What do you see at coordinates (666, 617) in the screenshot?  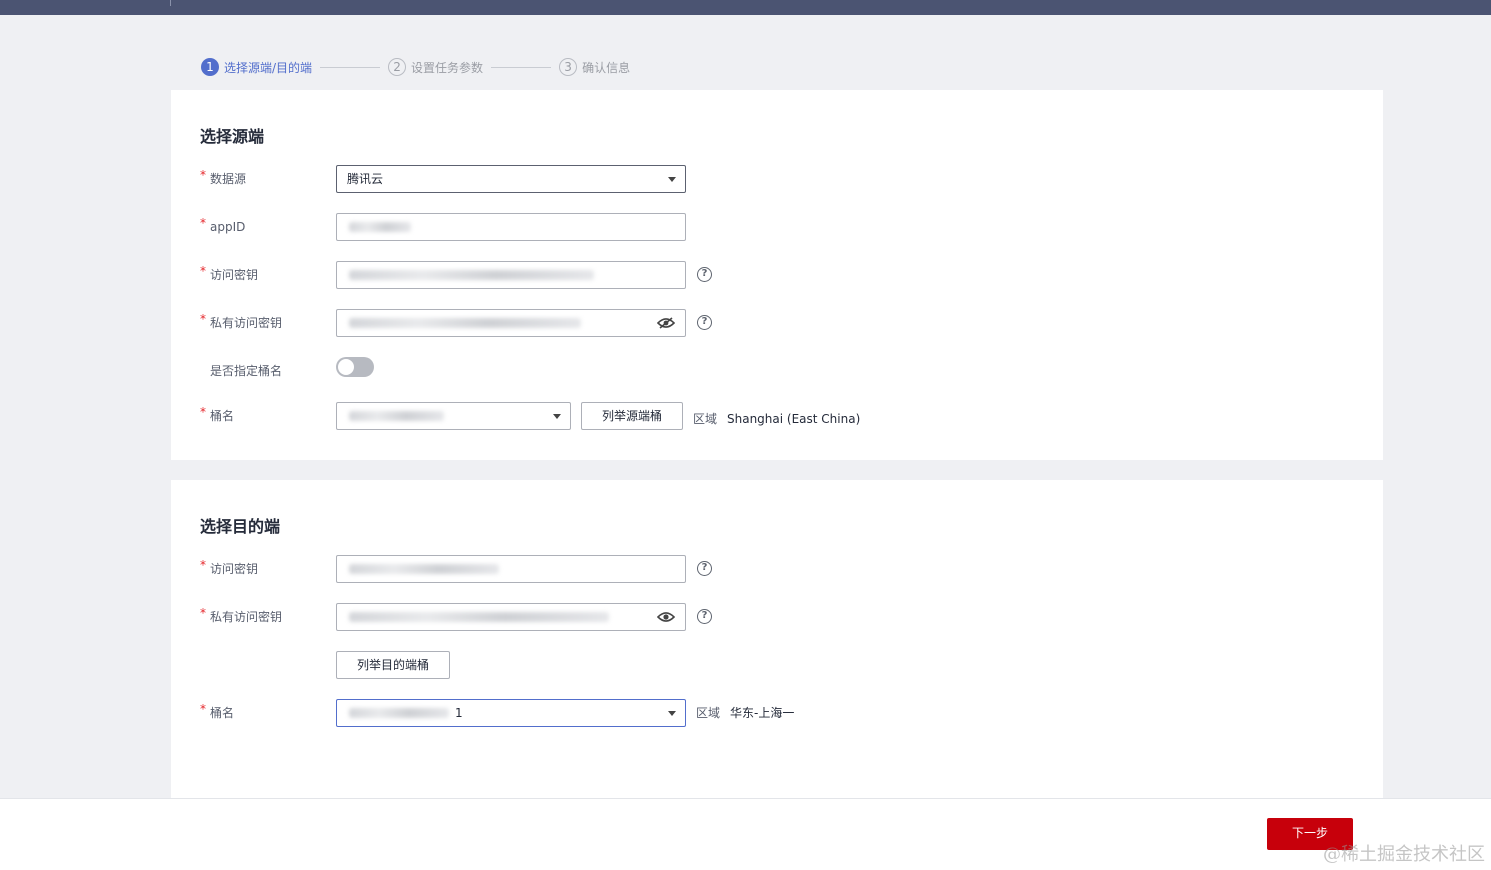 I see `eye-icon` at bounding box center [666, 617].